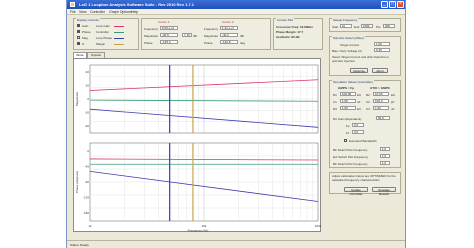 The image size is (474, 248). What do you see at coordinates (88, 72) in the screenshot?
I see `y-tick-label: 40` at bounding box center [88, 72].